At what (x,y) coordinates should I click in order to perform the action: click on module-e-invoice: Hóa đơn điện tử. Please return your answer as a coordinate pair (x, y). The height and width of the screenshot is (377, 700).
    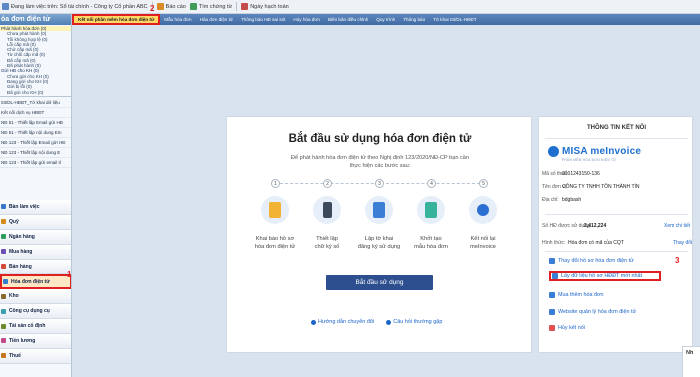
    Looking at the image, I should click on (35, 282).